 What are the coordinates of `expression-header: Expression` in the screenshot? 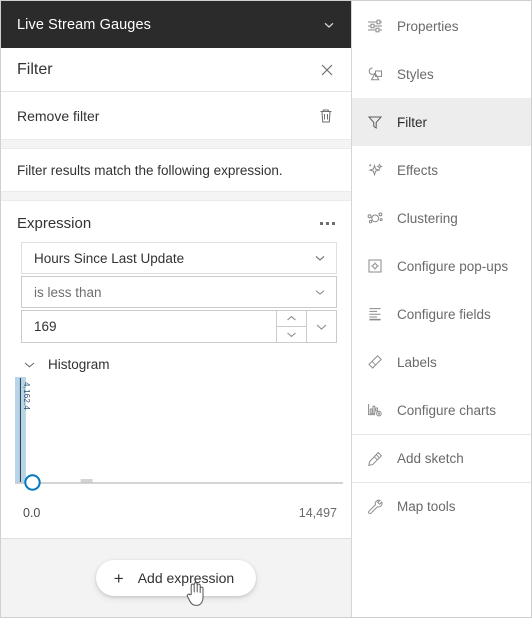 It's located at (176, 219).